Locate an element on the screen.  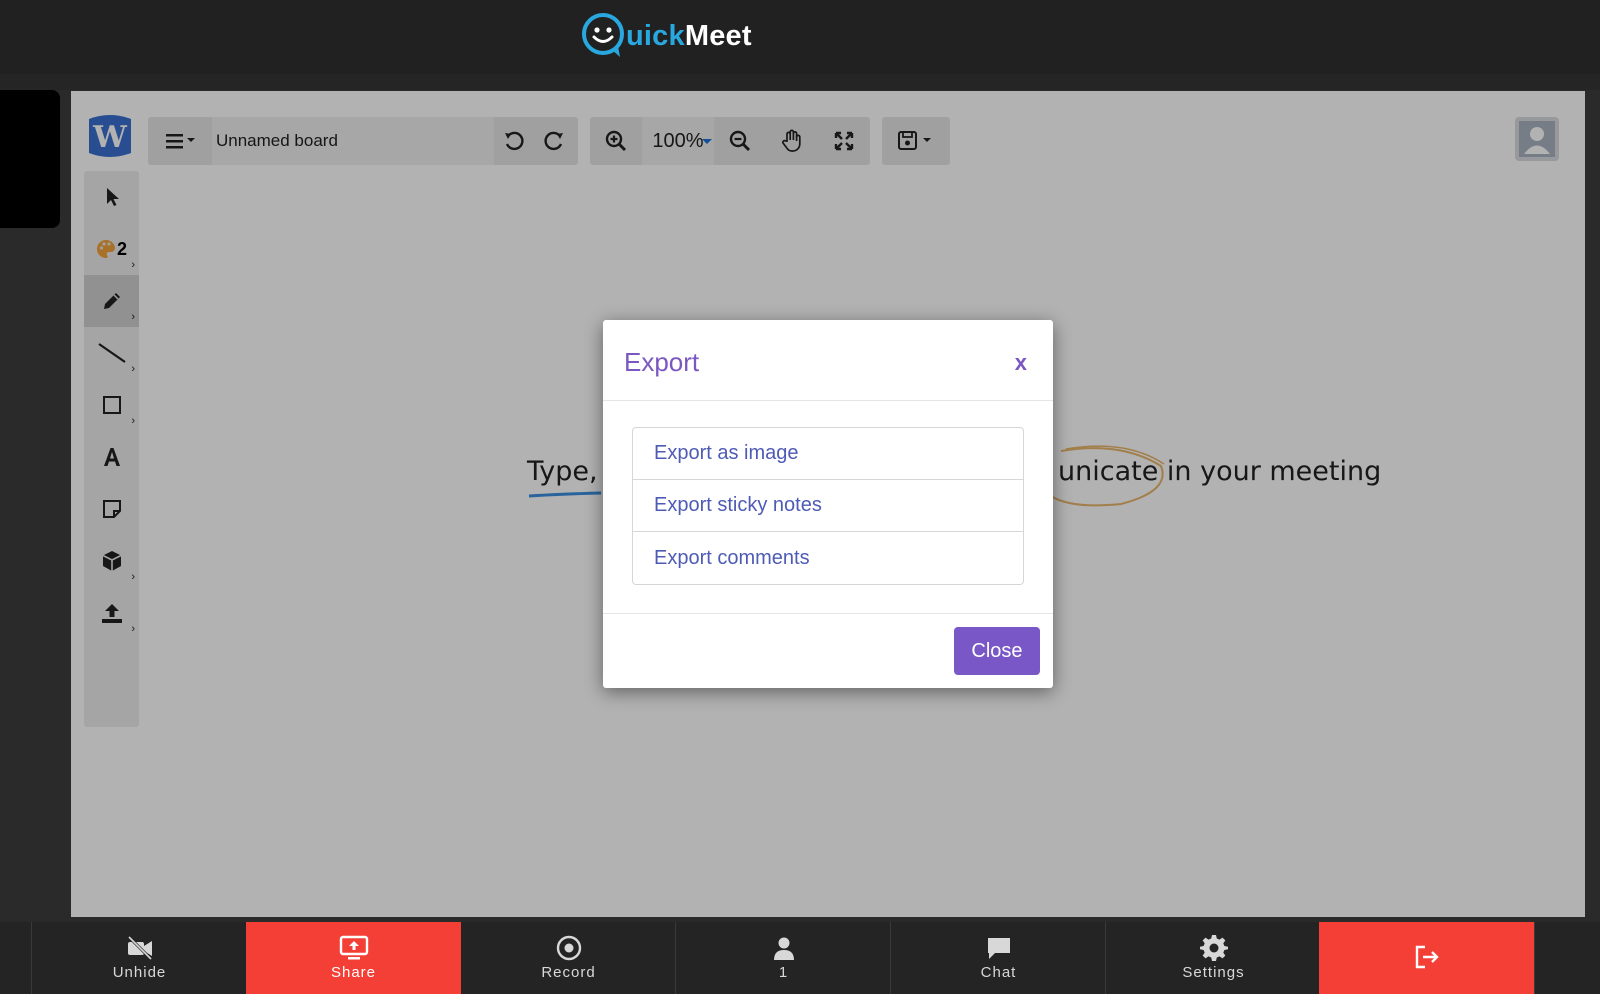
share-label: Share is located at coordinates (353, 972).